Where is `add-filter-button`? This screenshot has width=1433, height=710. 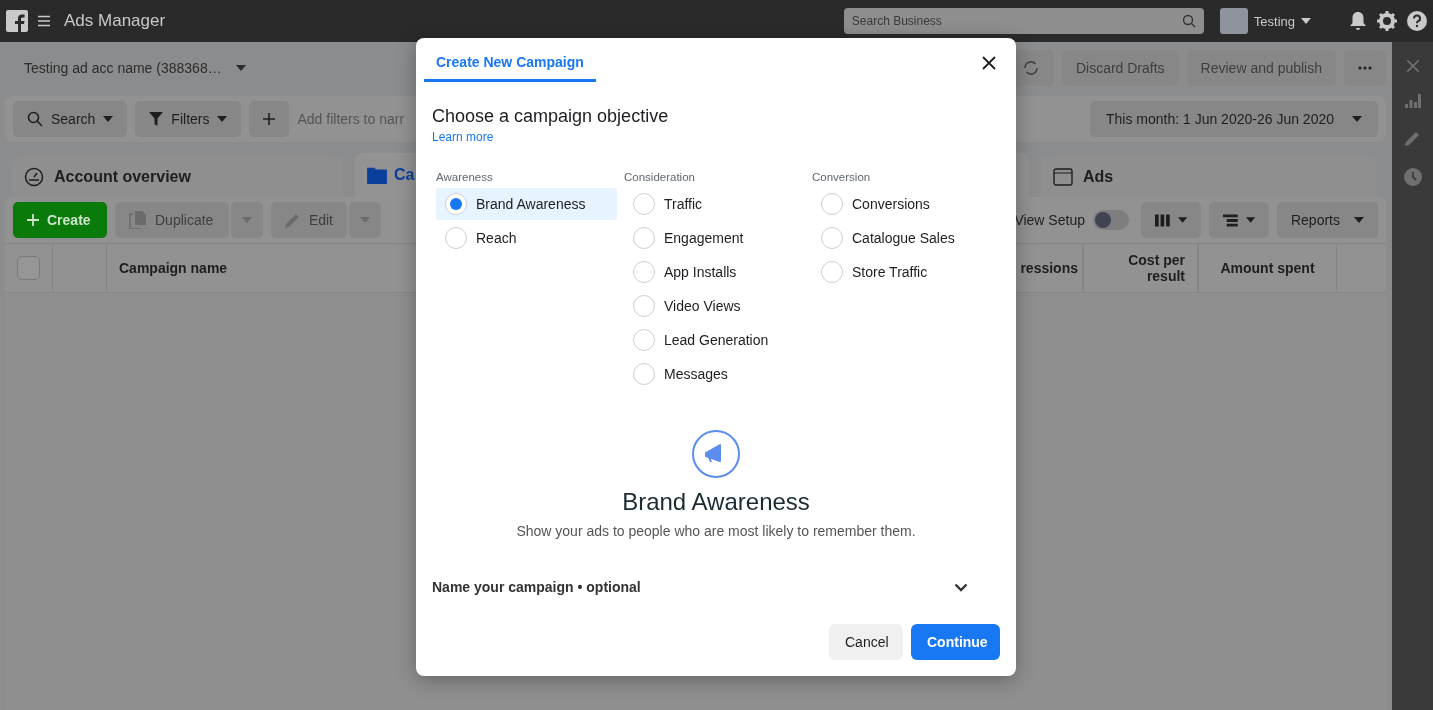
add-filter-button is located at coordinates (269, 119).